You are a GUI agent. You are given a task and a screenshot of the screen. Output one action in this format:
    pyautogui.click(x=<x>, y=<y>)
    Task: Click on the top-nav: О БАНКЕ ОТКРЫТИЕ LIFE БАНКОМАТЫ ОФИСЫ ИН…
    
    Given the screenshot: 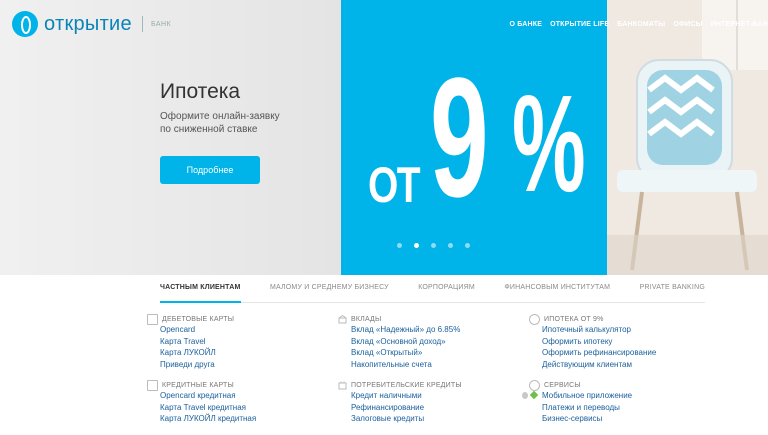 What is the action you would take?
    pyautogui.click(x=634, y=24)
    